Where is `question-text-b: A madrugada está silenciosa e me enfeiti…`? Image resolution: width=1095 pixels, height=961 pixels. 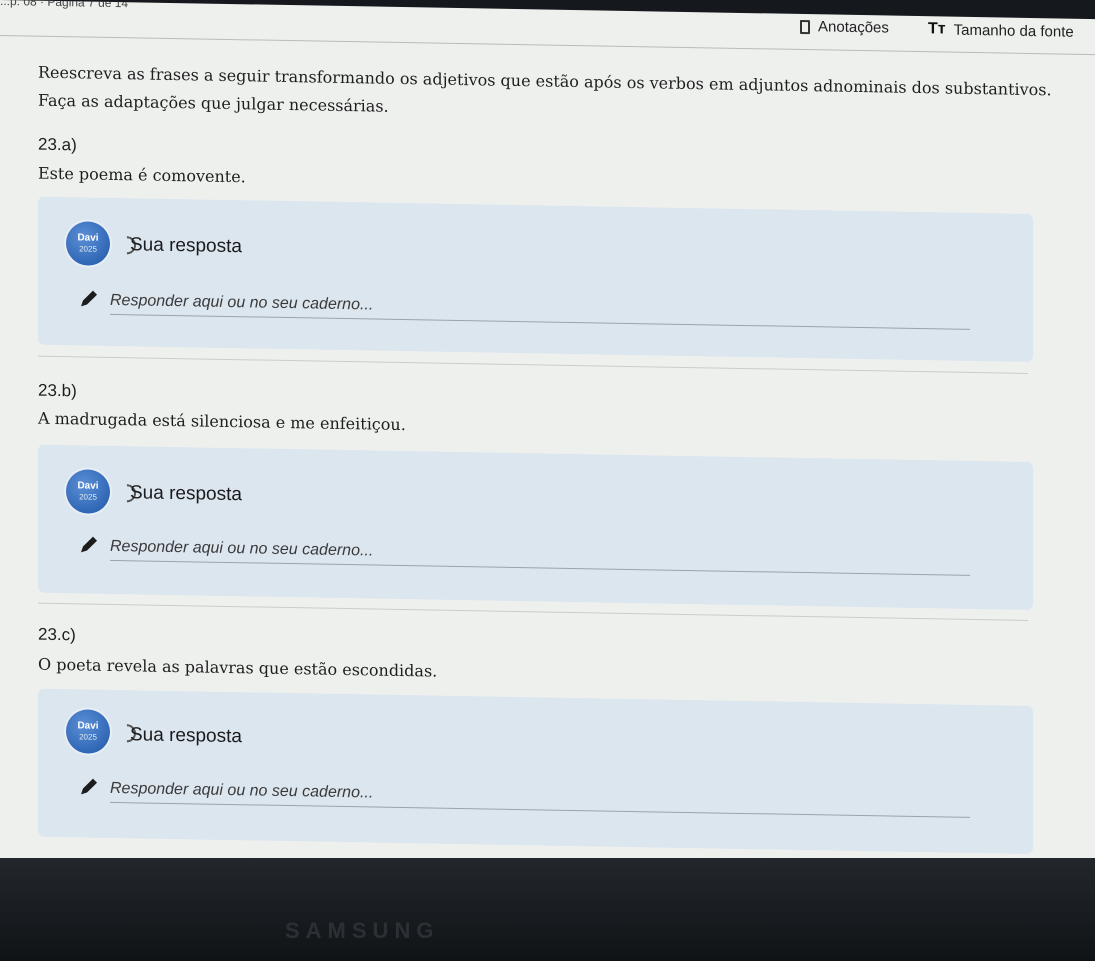 question-text-b: A madrugada está silenciosa e me enfeiti… is located at coordinates (222, 421).